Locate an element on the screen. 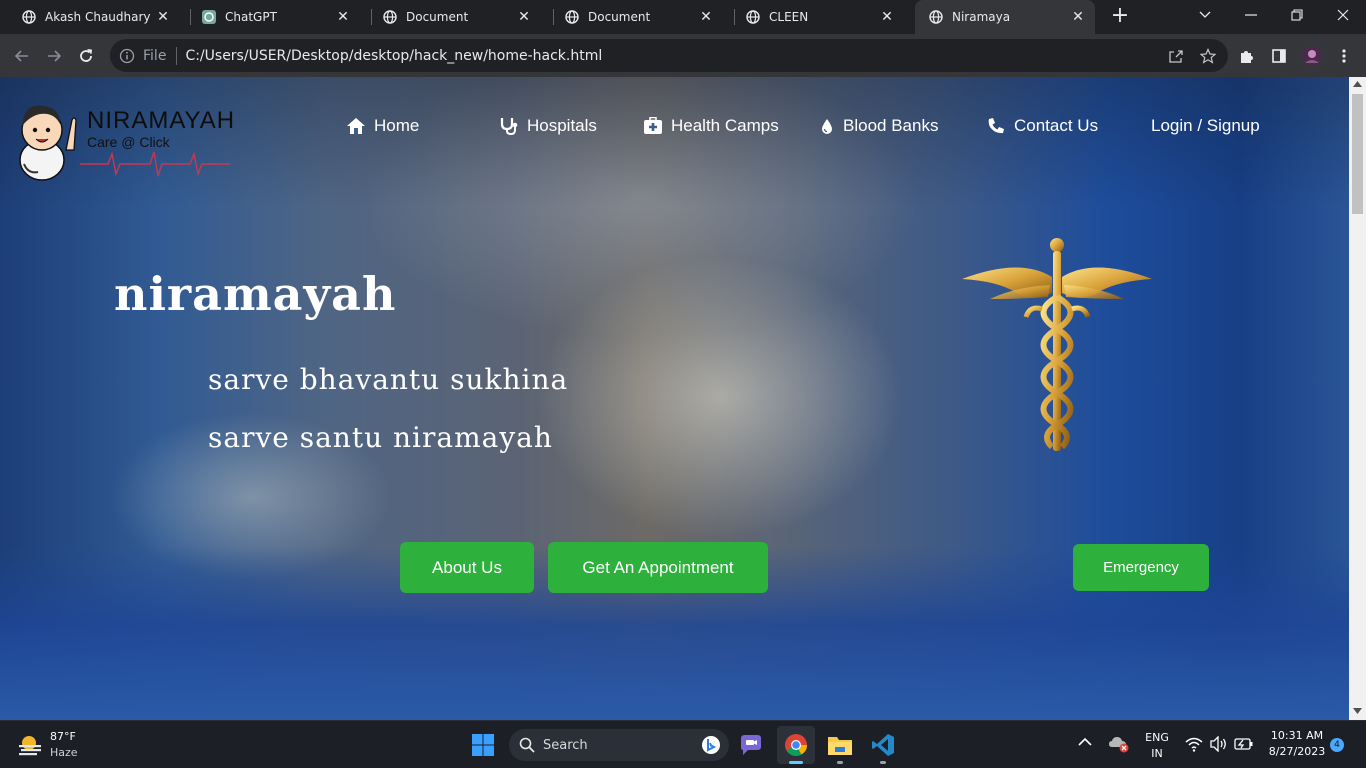 The width and height of the screenshot is (1366, 768). profile-avatar is located at coordinates (1312, 56).